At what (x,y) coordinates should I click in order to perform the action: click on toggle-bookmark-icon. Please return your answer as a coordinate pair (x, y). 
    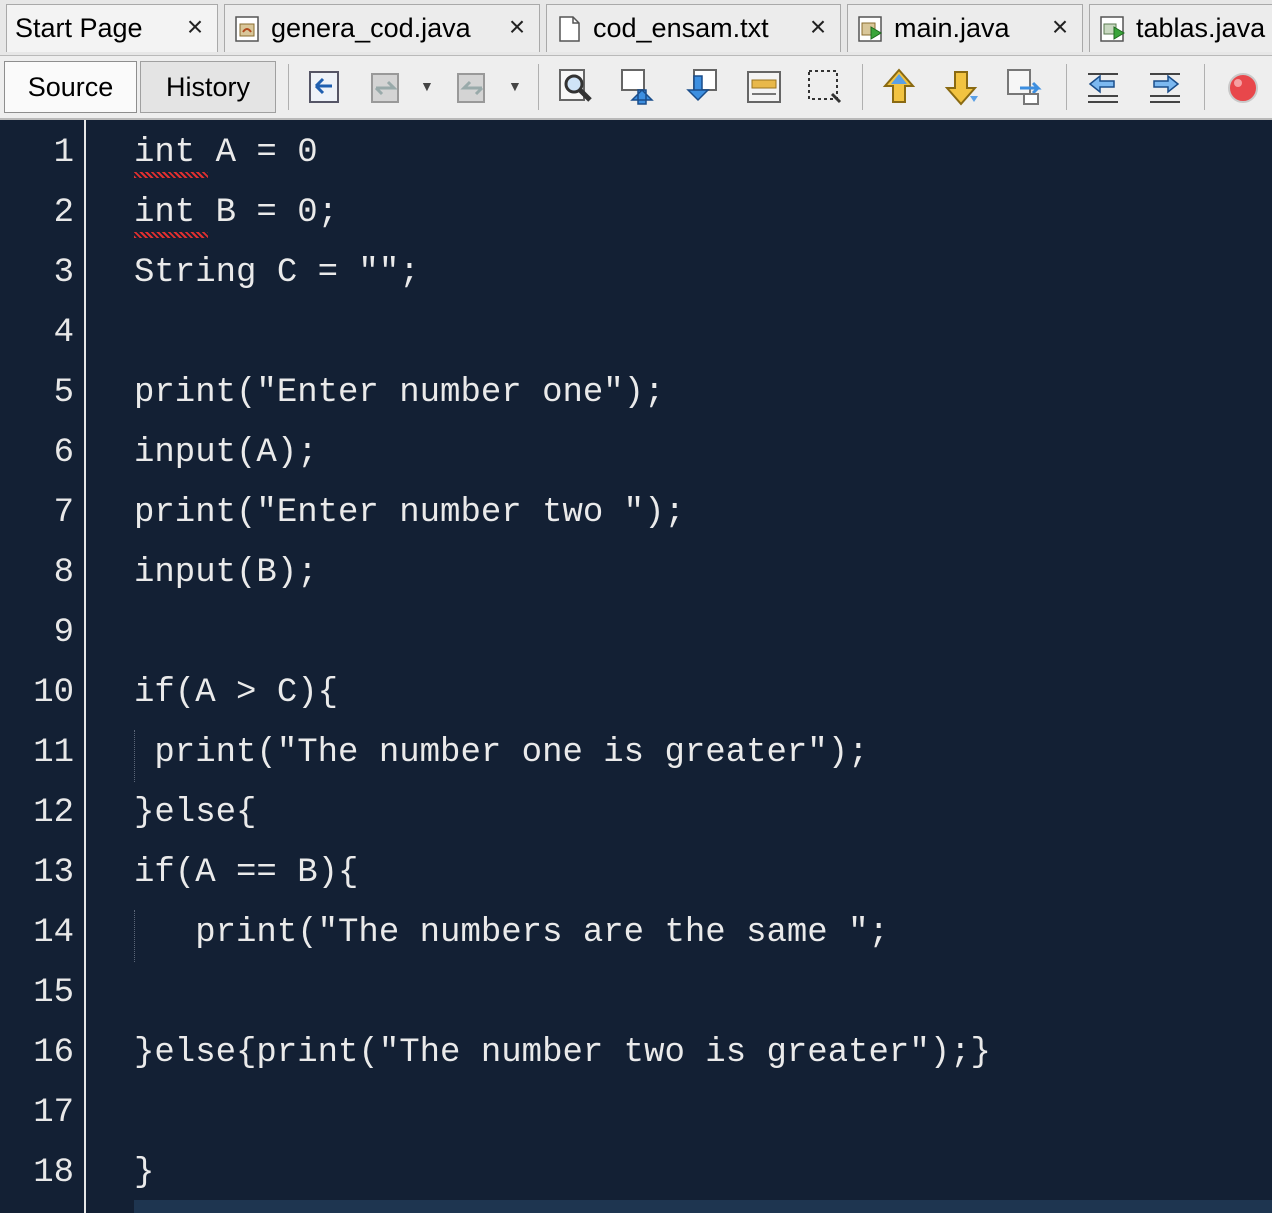
    Looking at the image, I should click on (1025, 87).